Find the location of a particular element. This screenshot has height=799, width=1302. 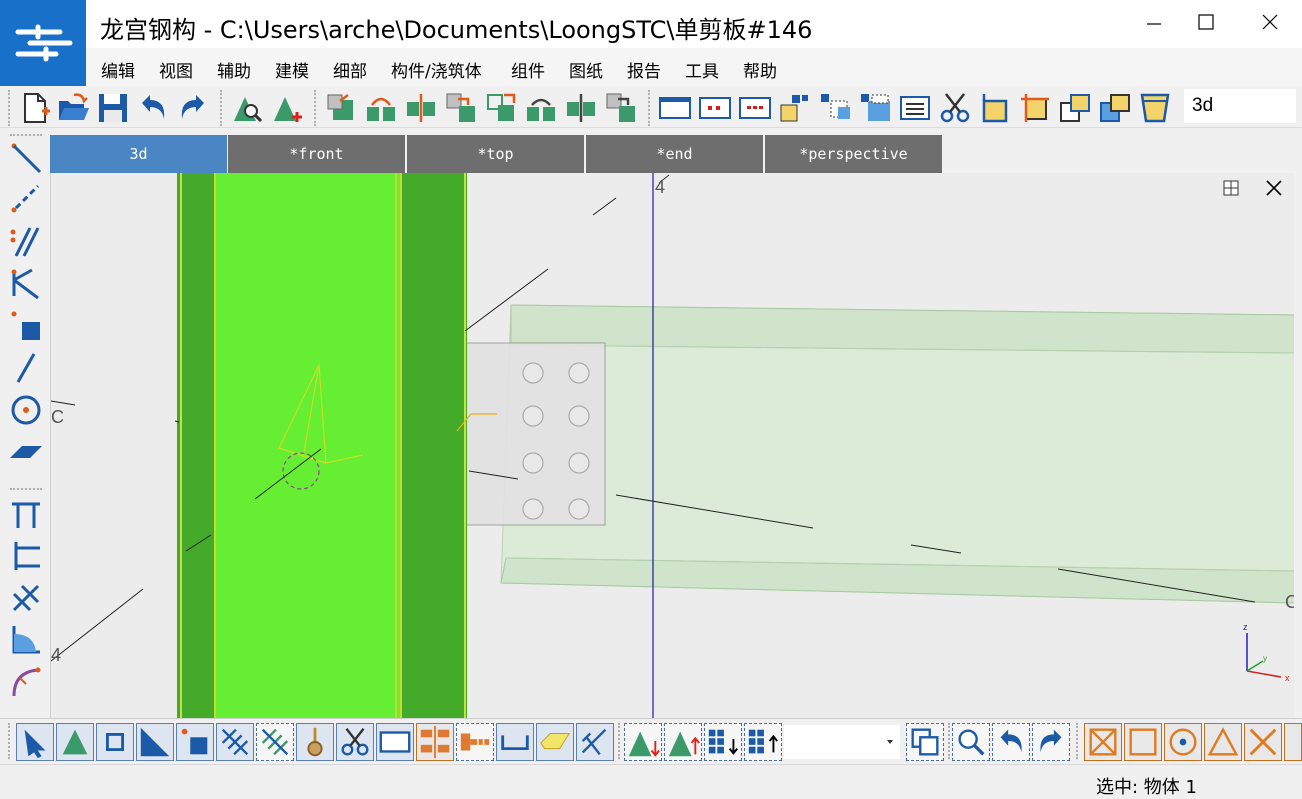

chamfer-icon is located at coordinates (1155, 108).